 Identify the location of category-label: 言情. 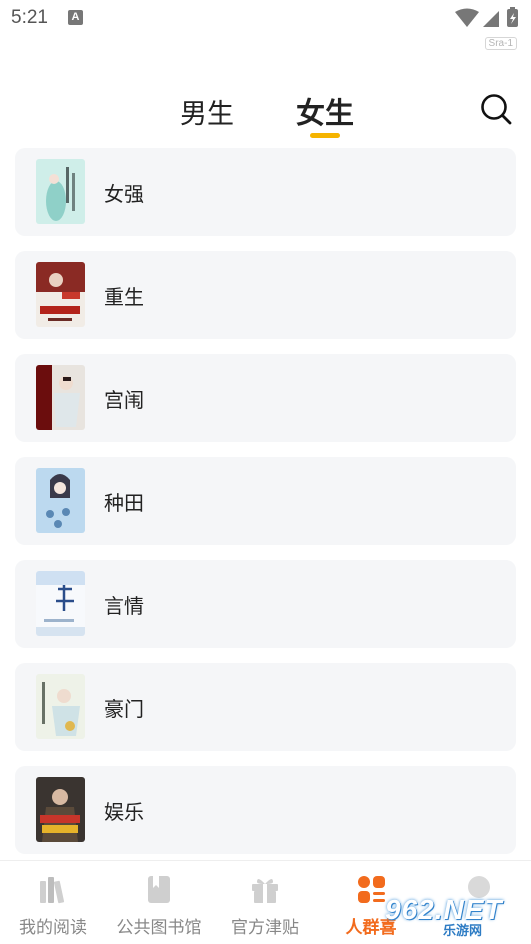
(124, 606).